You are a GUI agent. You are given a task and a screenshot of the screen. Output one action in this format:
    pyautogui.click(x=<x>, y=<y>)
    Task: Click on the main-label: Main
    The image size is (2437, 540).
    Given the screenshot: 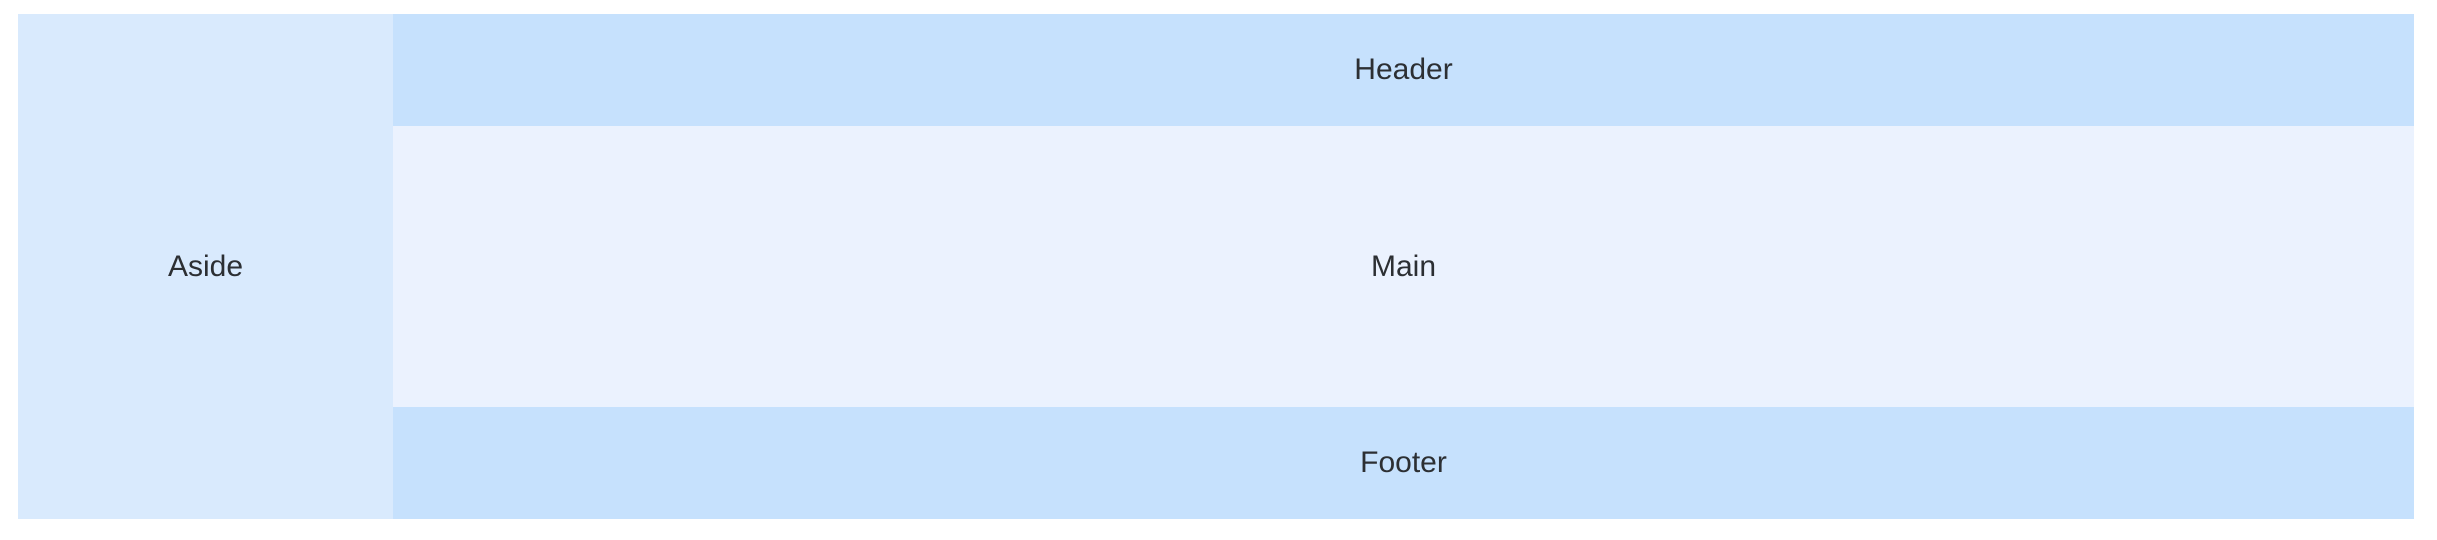 What is the action you would take?
    pyautogui.click(x=1403, y=266)
    